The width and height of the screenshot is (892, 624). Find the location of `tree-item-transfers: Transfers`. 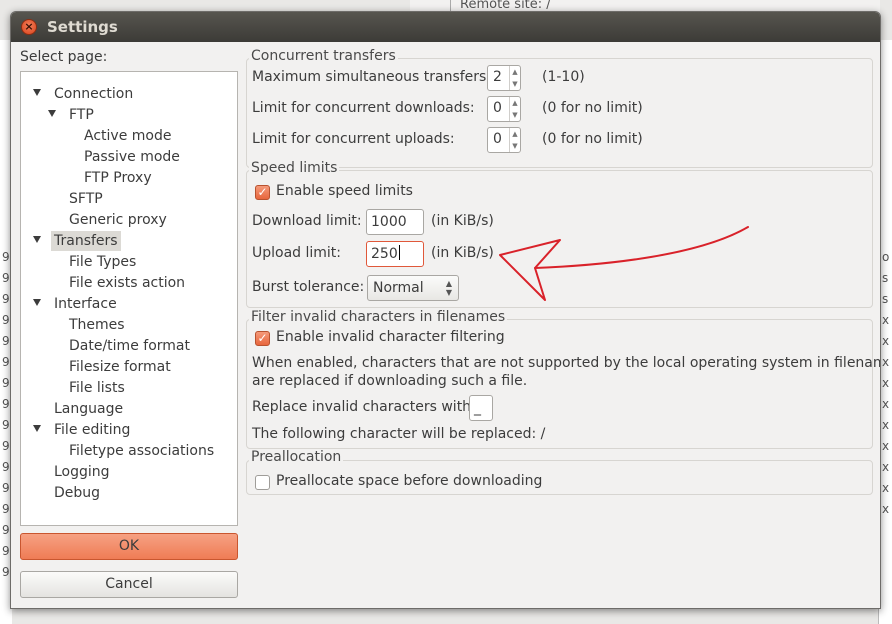

tree-item-transfers: Transfers is located at coordinates (86, 241).